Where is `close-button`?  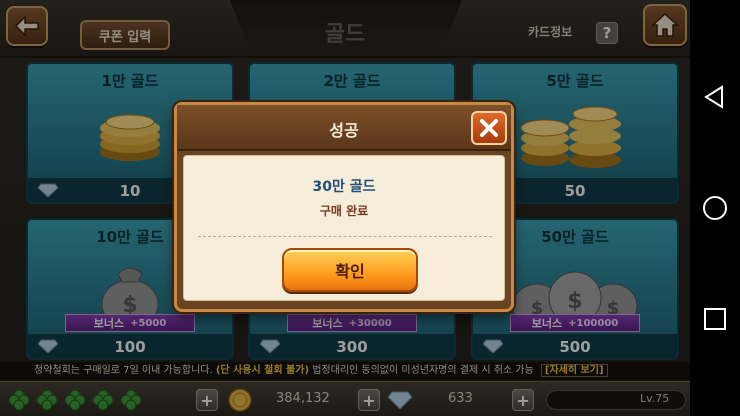 close-button is located at coordinates (489, 128).